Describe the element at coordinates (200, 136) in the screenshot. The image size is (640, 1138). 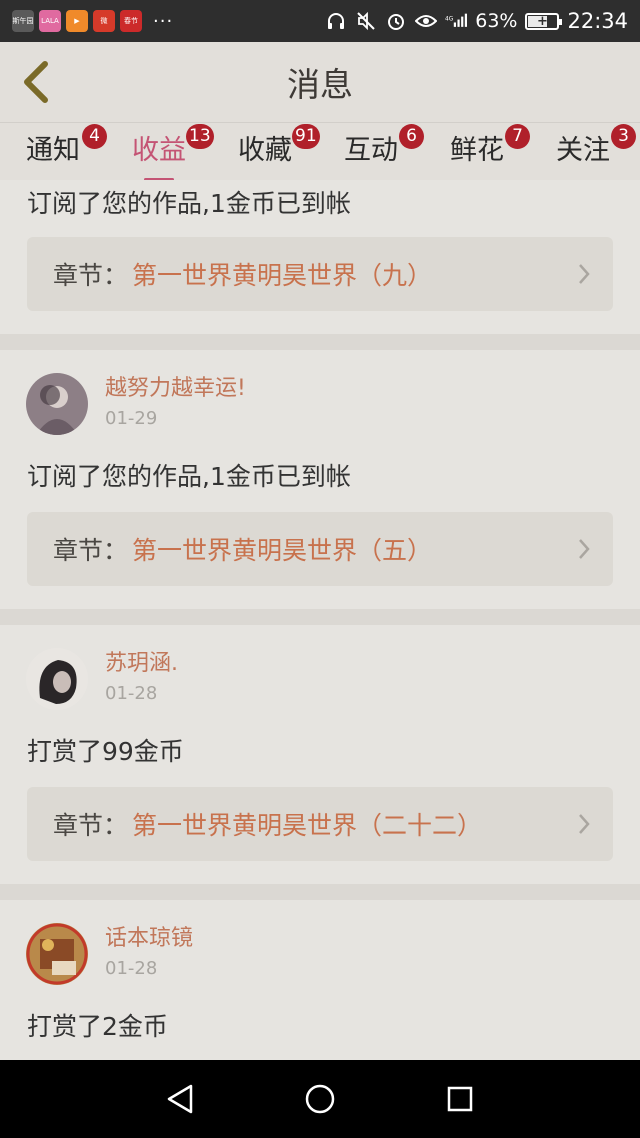
I see `unread-badge: 13` at that location.